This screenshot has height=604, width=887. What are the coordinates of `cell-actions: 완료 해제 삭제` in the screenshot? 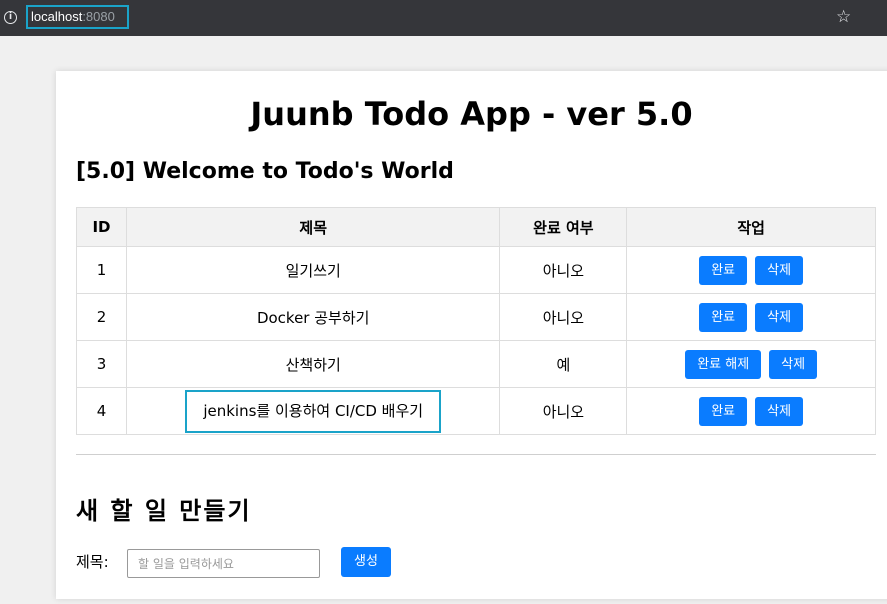 It's located at (751, 364).